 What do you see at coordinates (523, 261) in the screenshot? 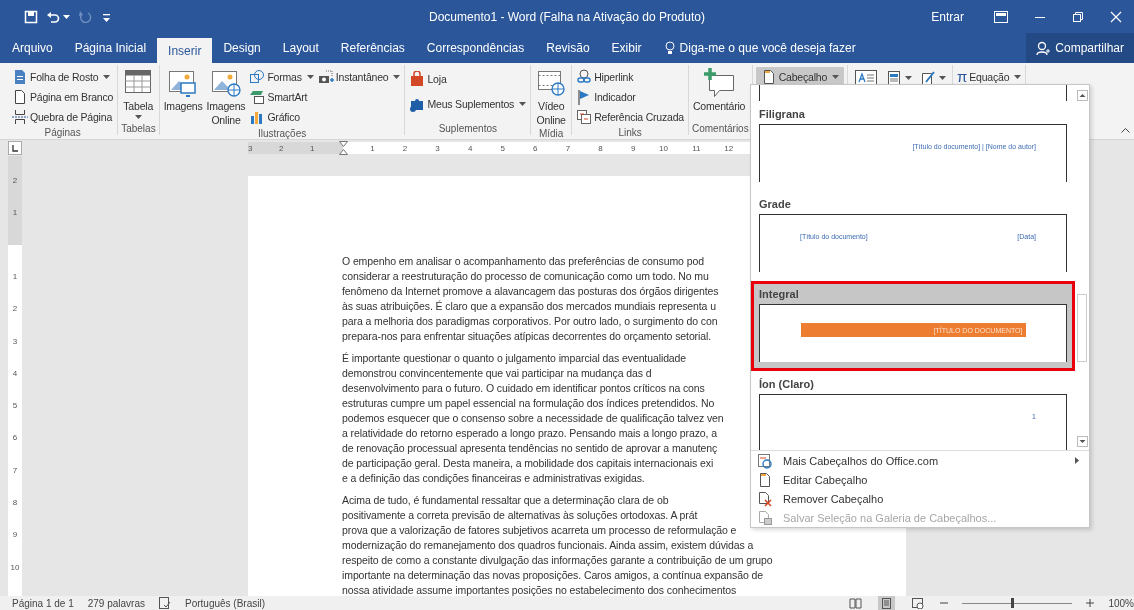
I see `text-line: O empenho em analisar o acompanhamento das preferências de consumo pod` at bounding box center [523, 261].